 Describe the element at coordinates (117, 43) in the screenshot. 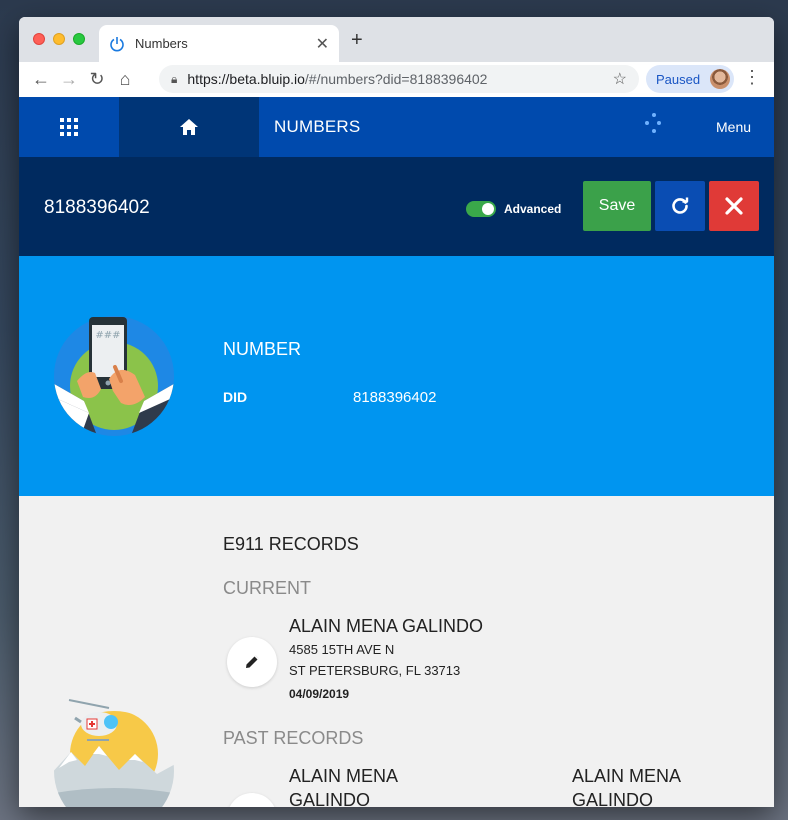

I see `power-icon` at that location.